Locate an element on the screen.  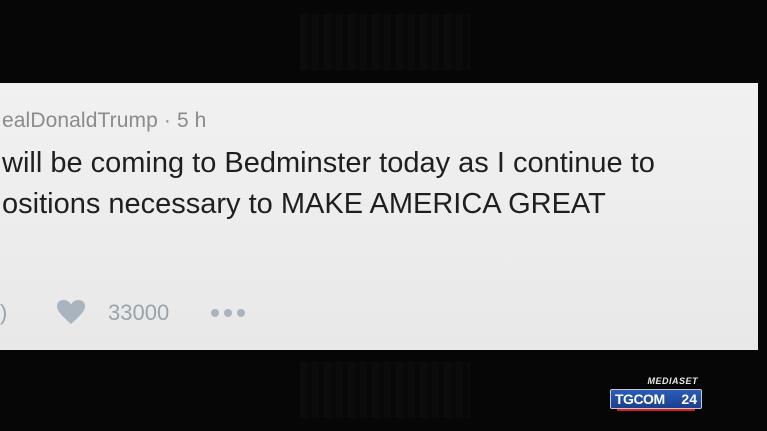
heart-icon is located at coordinates (71, 312).